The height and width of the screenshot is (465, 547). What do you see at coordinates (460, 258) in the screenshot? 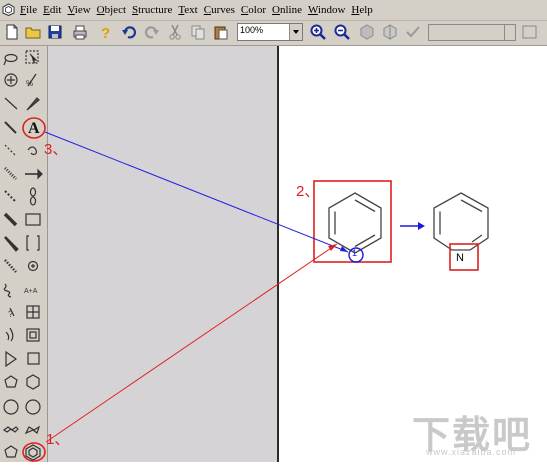
I see `nitrogen-atom-label: N` at bounding box center [460, 258].